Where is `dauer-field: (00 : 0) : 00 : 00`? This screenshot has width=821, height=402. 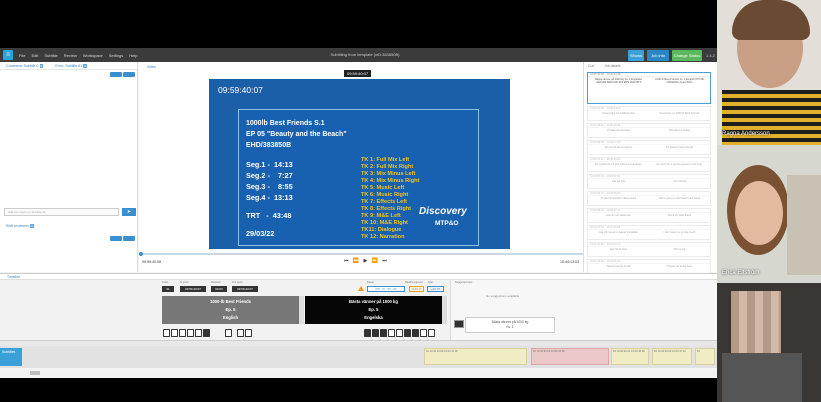
dauer-field: (00 : 0) : 00 : 00 is located at coordinates (386, 289).